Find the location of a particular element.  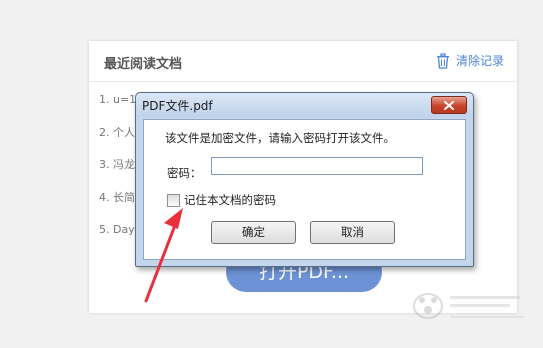

trash-icon is located at coordinates (442, 60).